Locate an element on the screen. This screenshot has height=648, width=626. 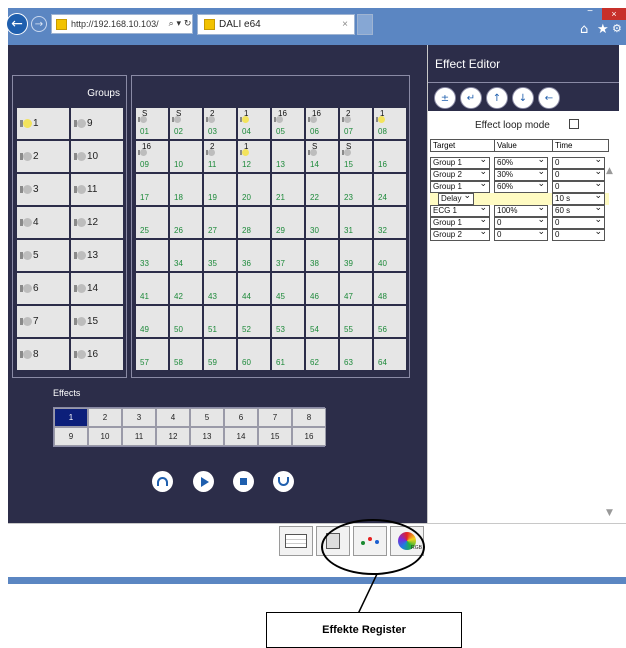
ecg-button: 54 is located at coordinates (322, 321).